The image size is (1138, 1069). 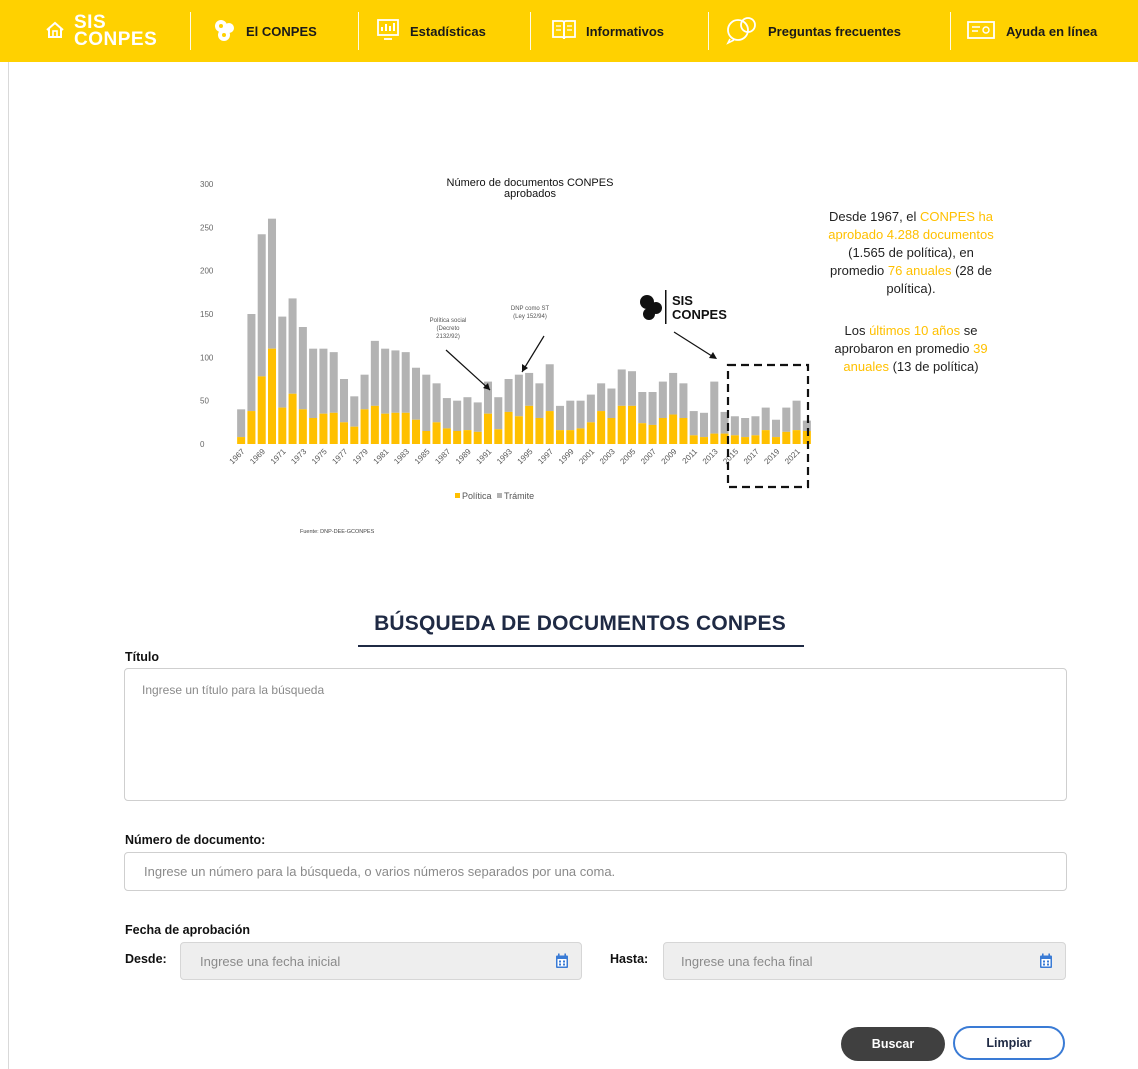 What do you see at coordinates (662, 399) in the screenshot?
I see `bar-tramite-2008` at bounding box center [662, 399].